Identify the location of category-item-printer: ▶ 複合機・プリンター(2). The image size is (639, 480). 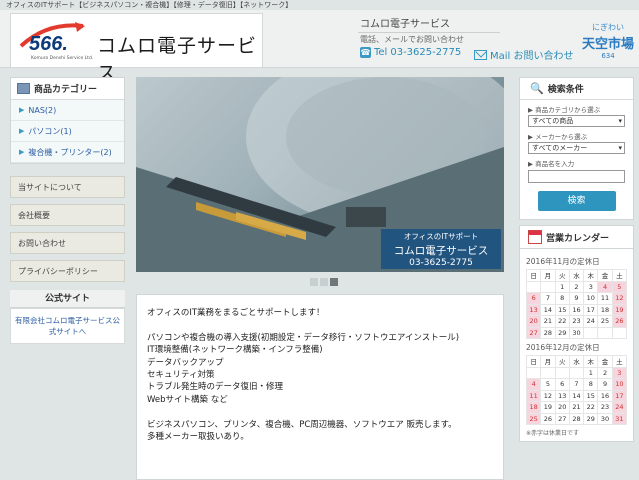
(67, 152).